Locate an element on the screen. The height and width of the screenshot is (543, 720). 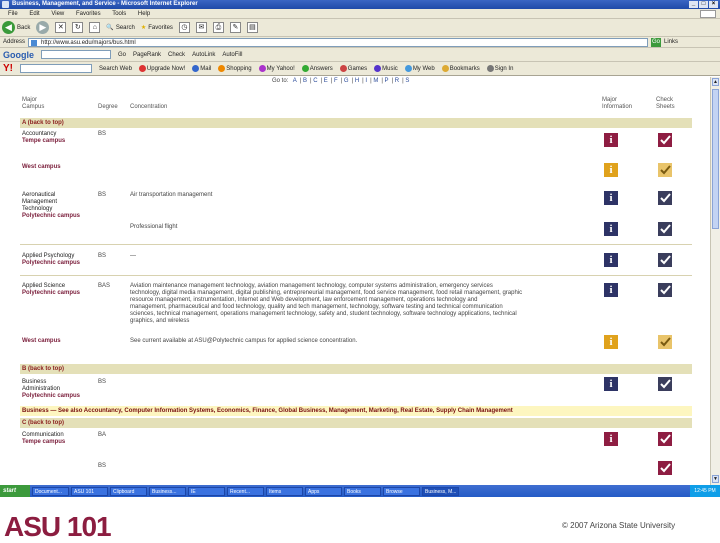
favorites-button: ★ Favorites is located at coordinates (157, 28).